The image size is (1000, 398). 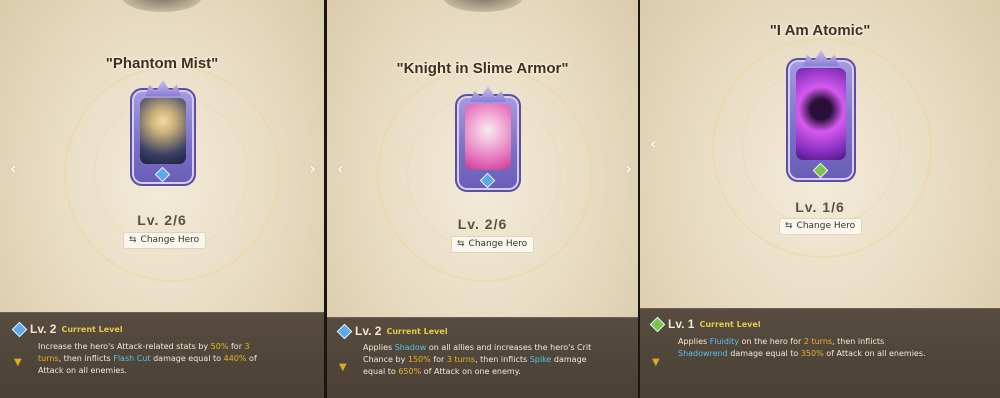 I want to click on desc-keyword: Spike, so click(x=540, y=359).